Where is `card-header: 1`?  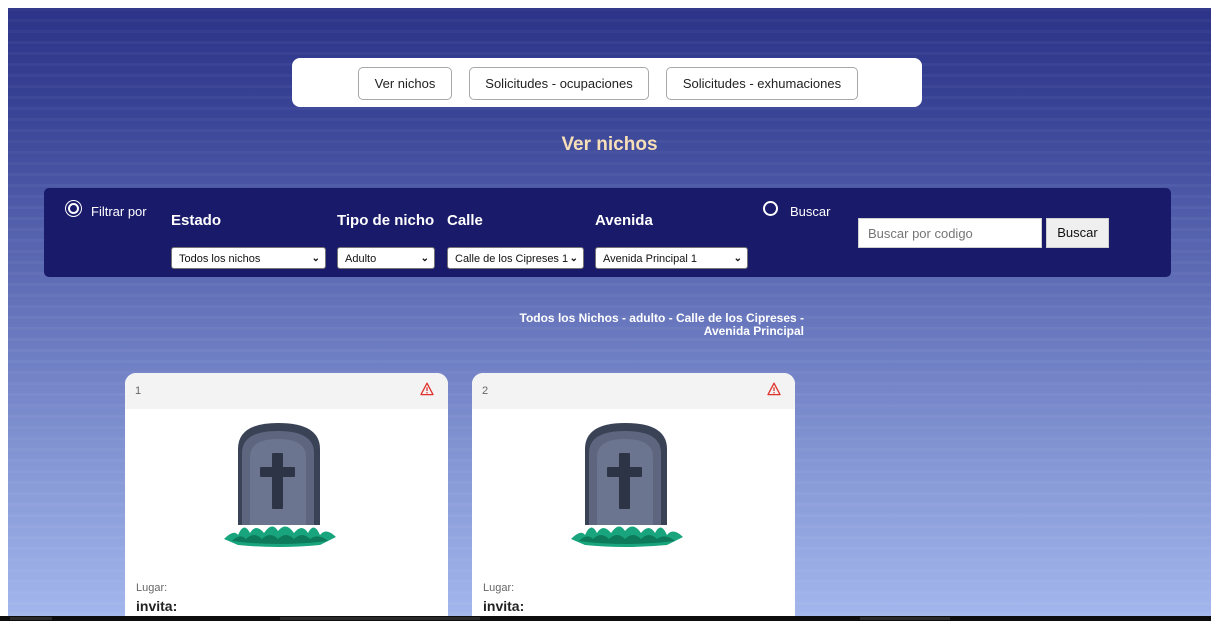 card-header: 1 is located at coordinates (286, 391).